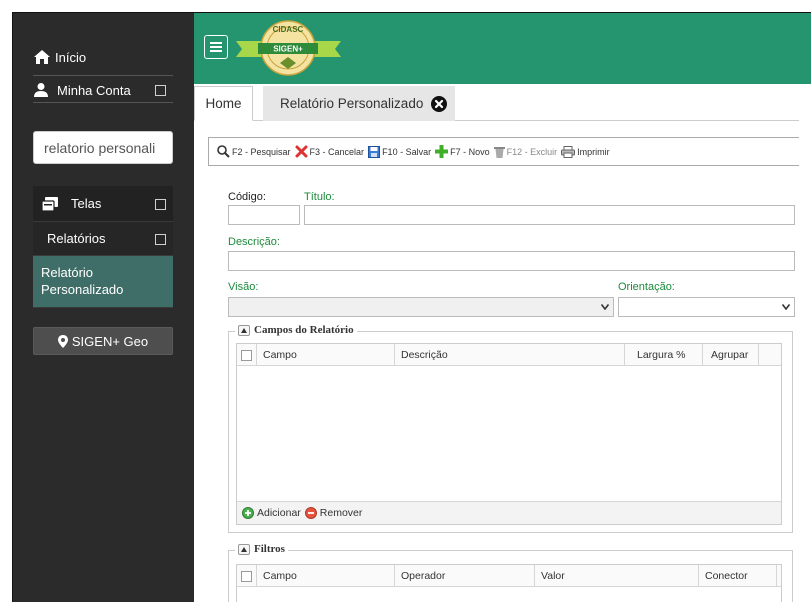 Image resolution: width=811 pixels, height=602 pixels. Describe the element at coordinates (279, 513) in the screenshot. I see `add-field-label: Adicionar` at that location.